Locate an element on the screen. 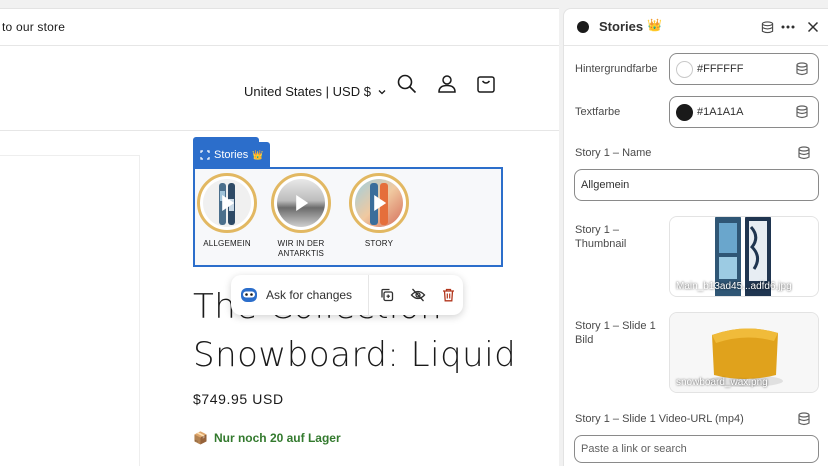 This screenshot has width=828, height=466. duplicate-icon is located at coordinates (387, 295).